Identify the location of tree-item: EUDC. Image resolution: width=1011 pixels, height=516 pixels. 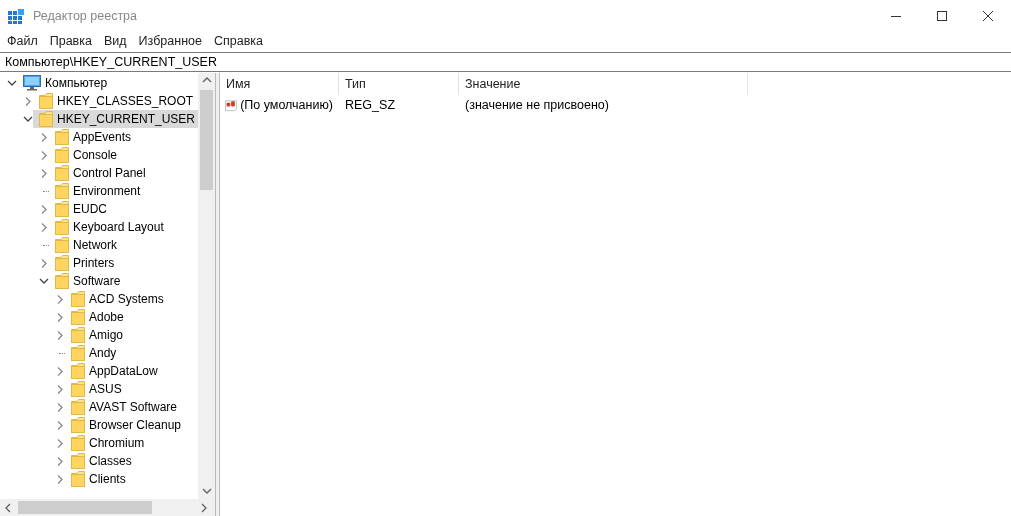
(80, 209).